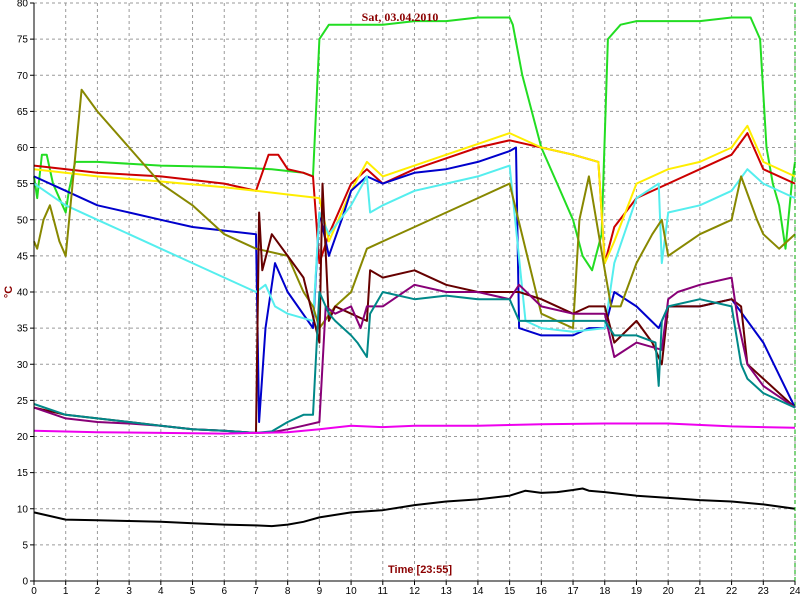 This screenshot has height=600, width=800. I want to click on y-tick-label: 70, so click(23, 76).